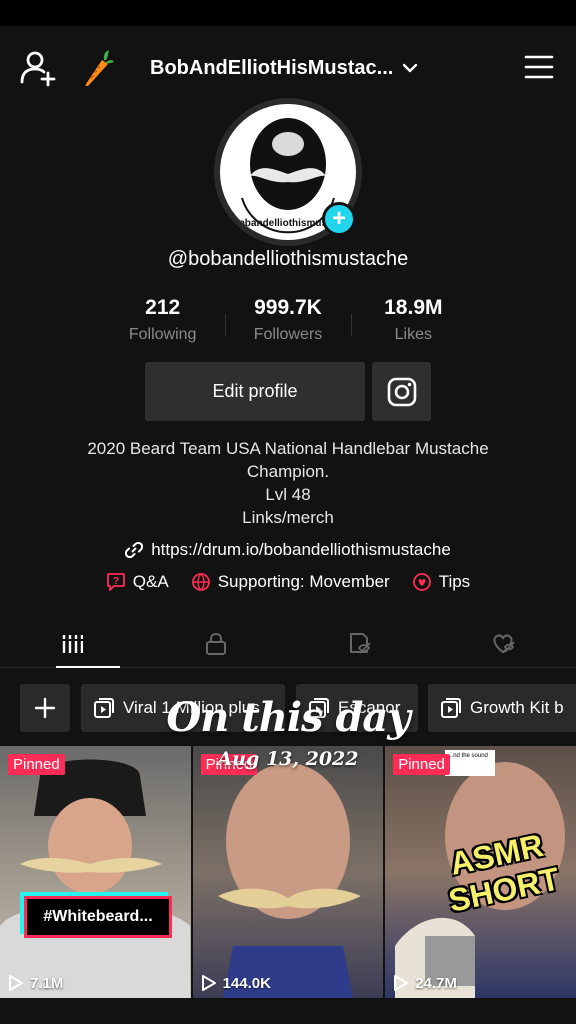 This screenshot has width=576, height=1024. What do you see at coordinates (47, 983) in the screenshot?
I see `view-count-text: 7.1M` at bounding box center [47, 983].